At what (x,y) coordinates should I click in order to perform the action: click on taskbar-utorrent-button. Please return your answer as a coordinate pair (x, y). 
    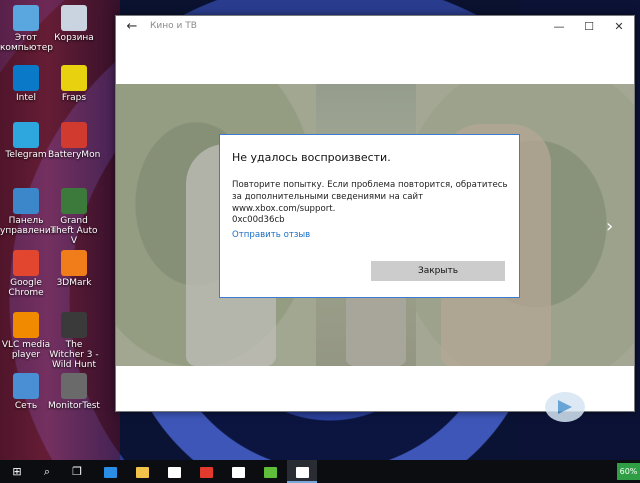
    Looking at the image, I should click on (270, 471).